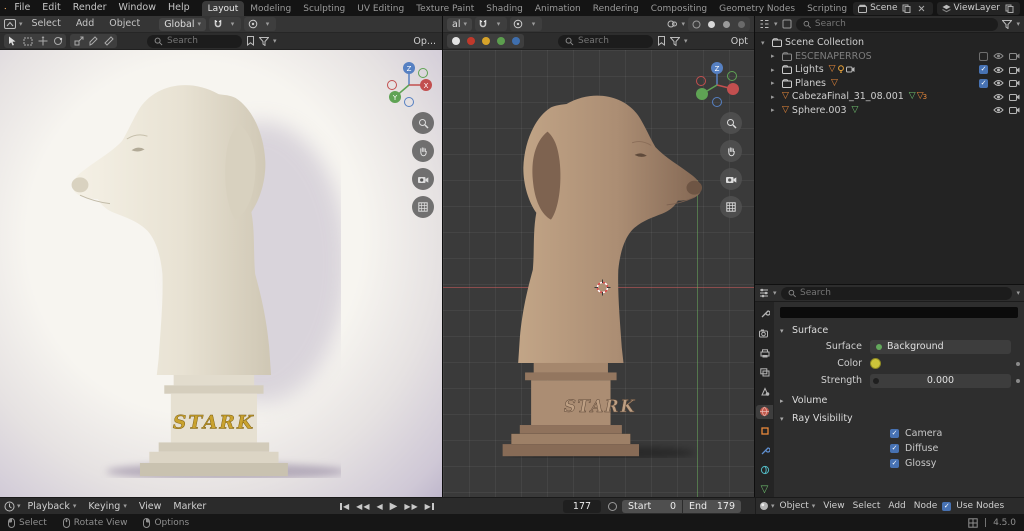 This screenshot has width=1024, height=531. I want to click on outliner-editor-caret: ▾, so click(776, 24).